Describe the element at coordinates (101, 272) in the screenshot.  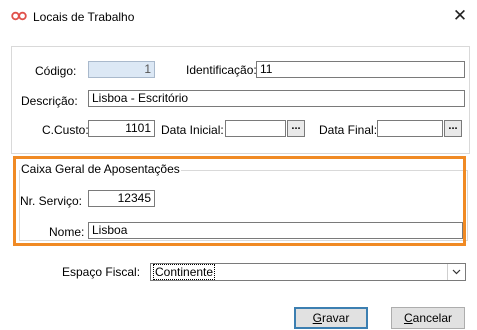
I see `espaco-fiscal-label: Espaço Fiscal:` at that location.